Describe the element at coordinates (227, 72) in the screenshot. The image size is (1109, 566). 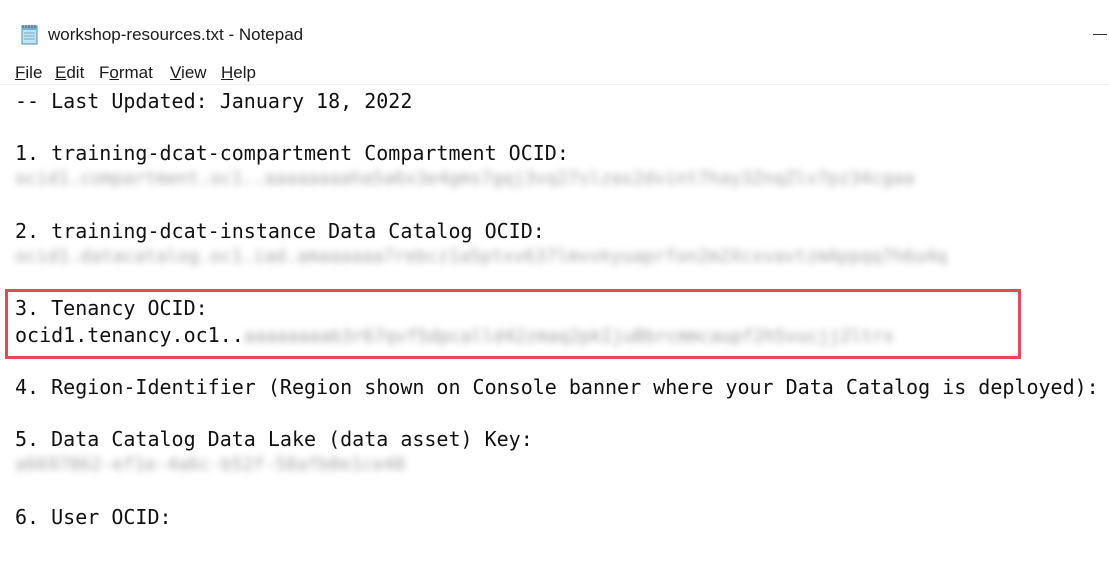
I see `menu-help-accel: H` at that location.